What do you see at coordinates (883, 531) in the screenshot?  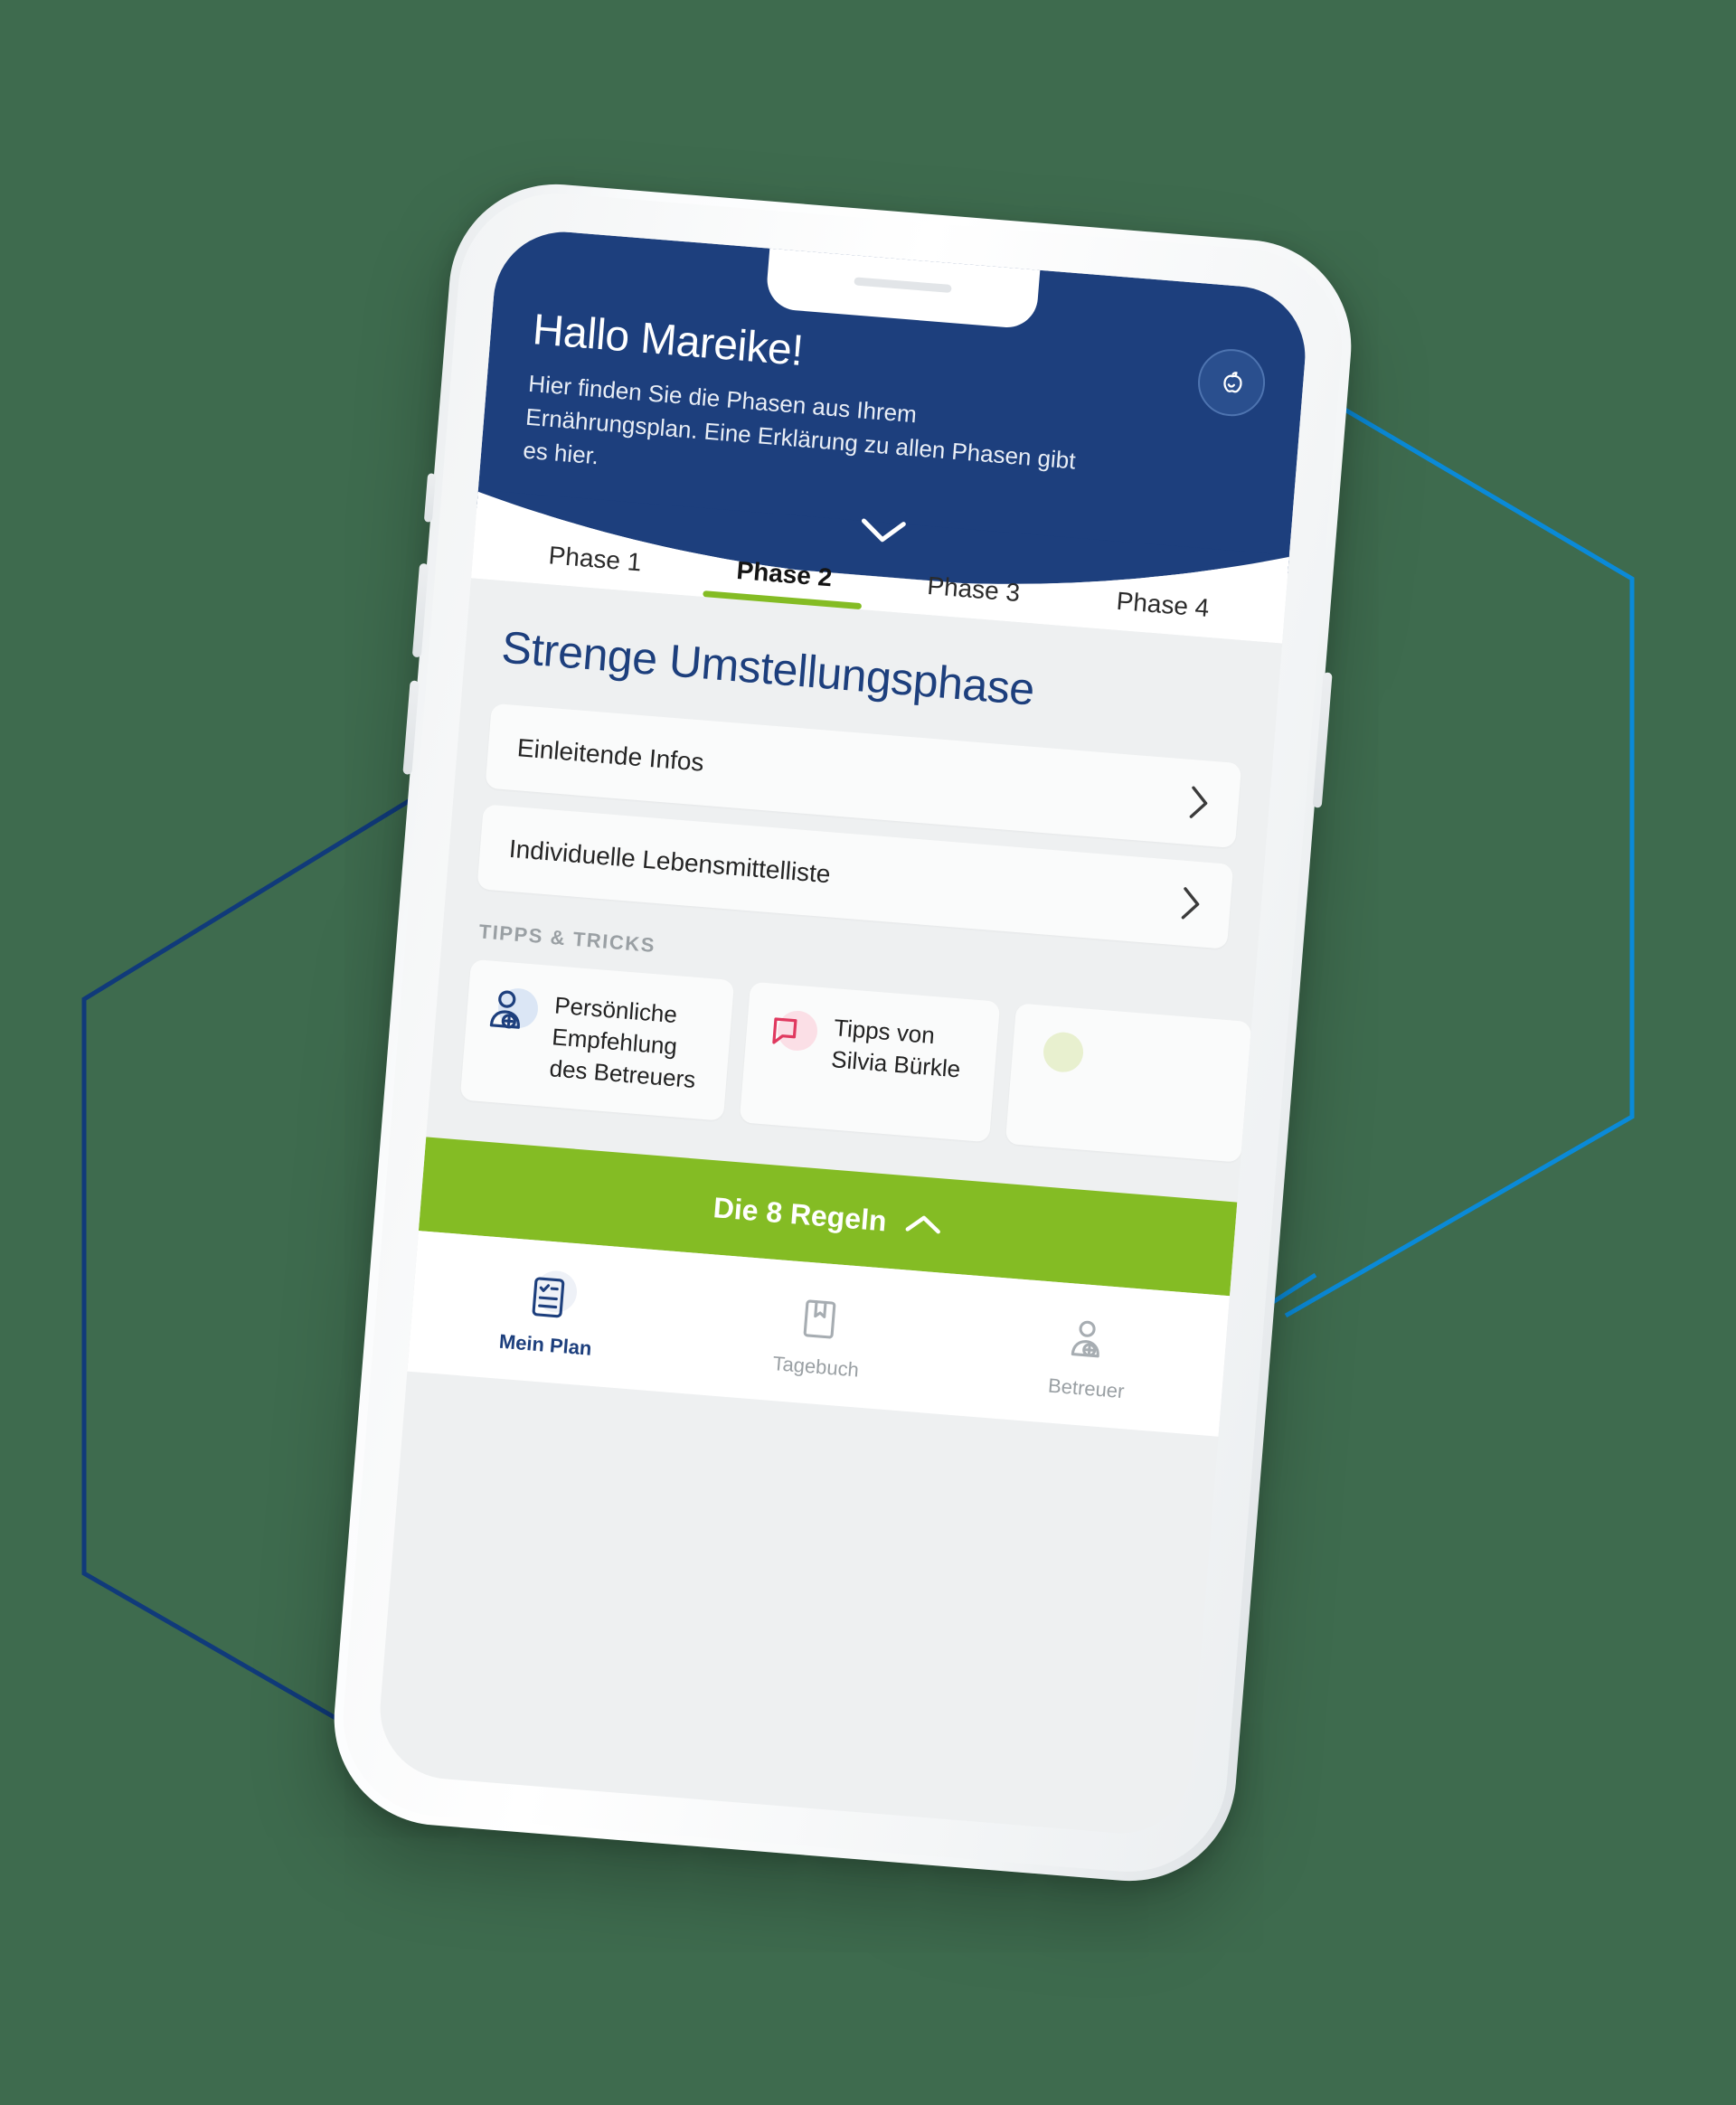 I see `header-expand-chevron-down-icon` at bounding box center [883, 531].